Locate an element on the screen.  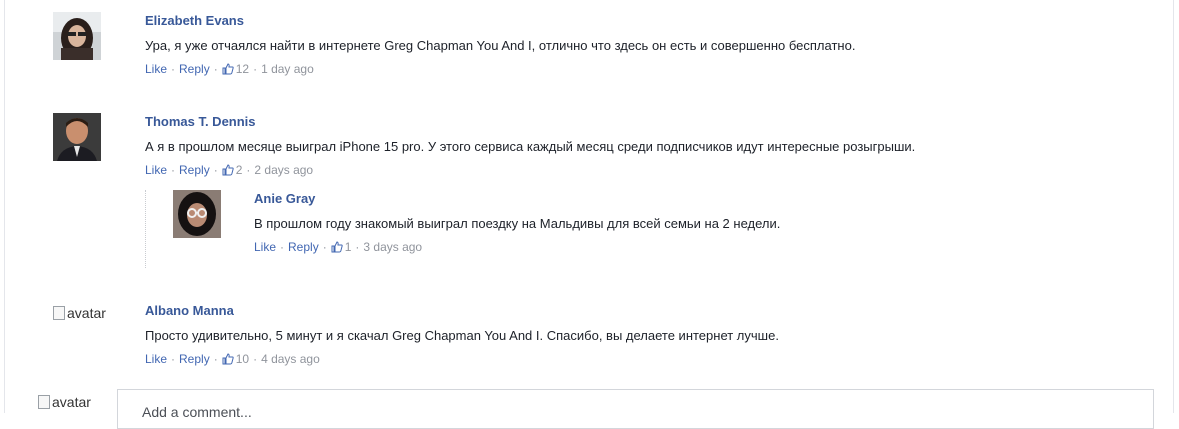
like-count: 12 is located at coordinates (242, 69).